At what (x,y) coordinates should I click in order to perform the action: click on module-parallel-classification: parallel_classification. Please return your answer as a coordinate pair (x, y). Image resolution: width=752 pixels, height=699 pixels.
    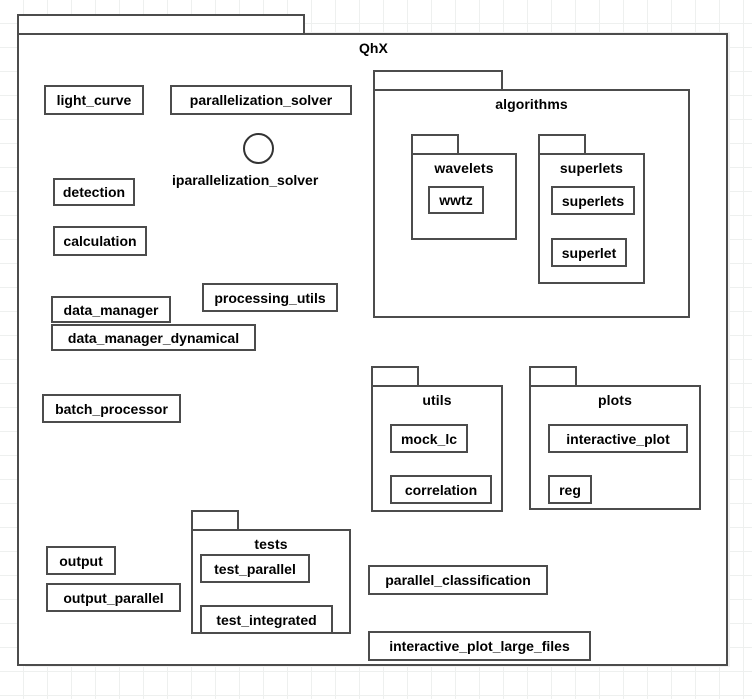
    Looking at the image, I should click on (458, 580).